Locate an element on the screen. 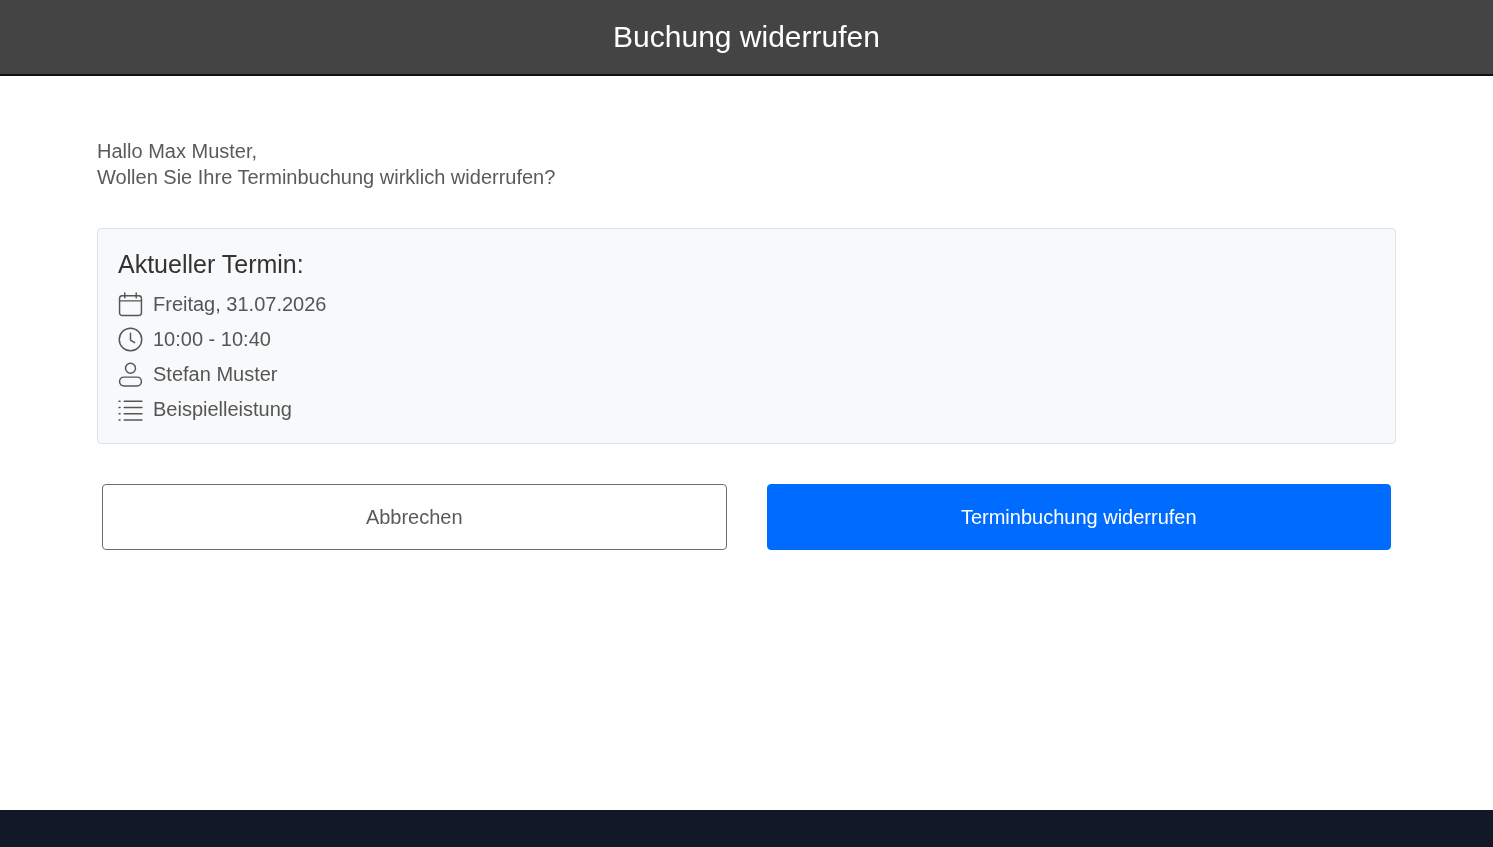  appointment-time: 10:00 - 10:40 is located at coordinates (212, 339).